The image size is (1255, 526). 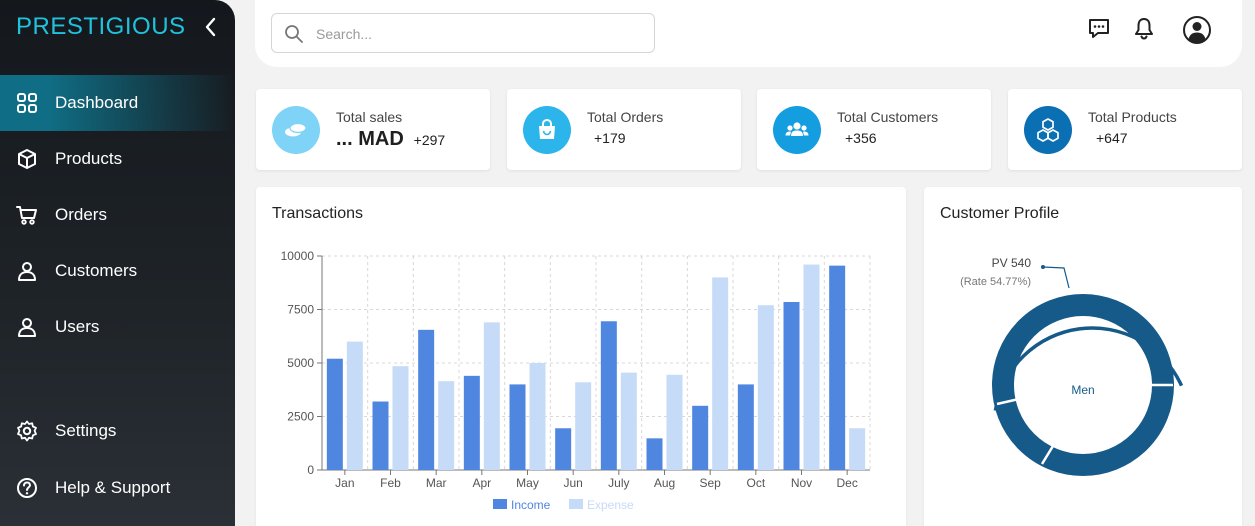 I want to click on legend-label: Income, so click(x=531, y=505).